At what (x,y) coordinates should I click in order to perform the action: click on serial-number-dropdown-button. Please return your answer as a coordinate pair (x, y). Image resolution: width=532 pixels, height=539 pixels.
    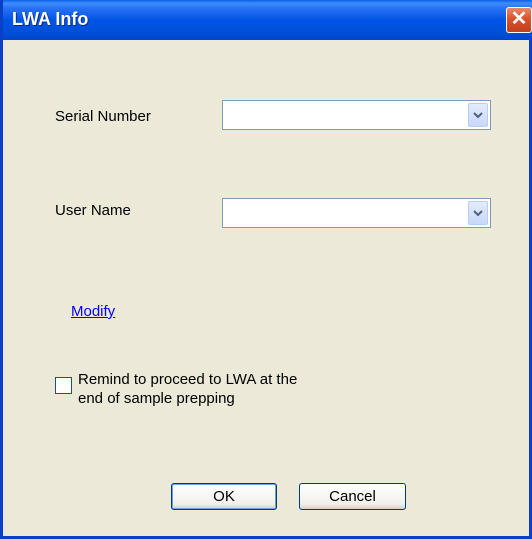
    Looking at the image, I should click on (478, 115).